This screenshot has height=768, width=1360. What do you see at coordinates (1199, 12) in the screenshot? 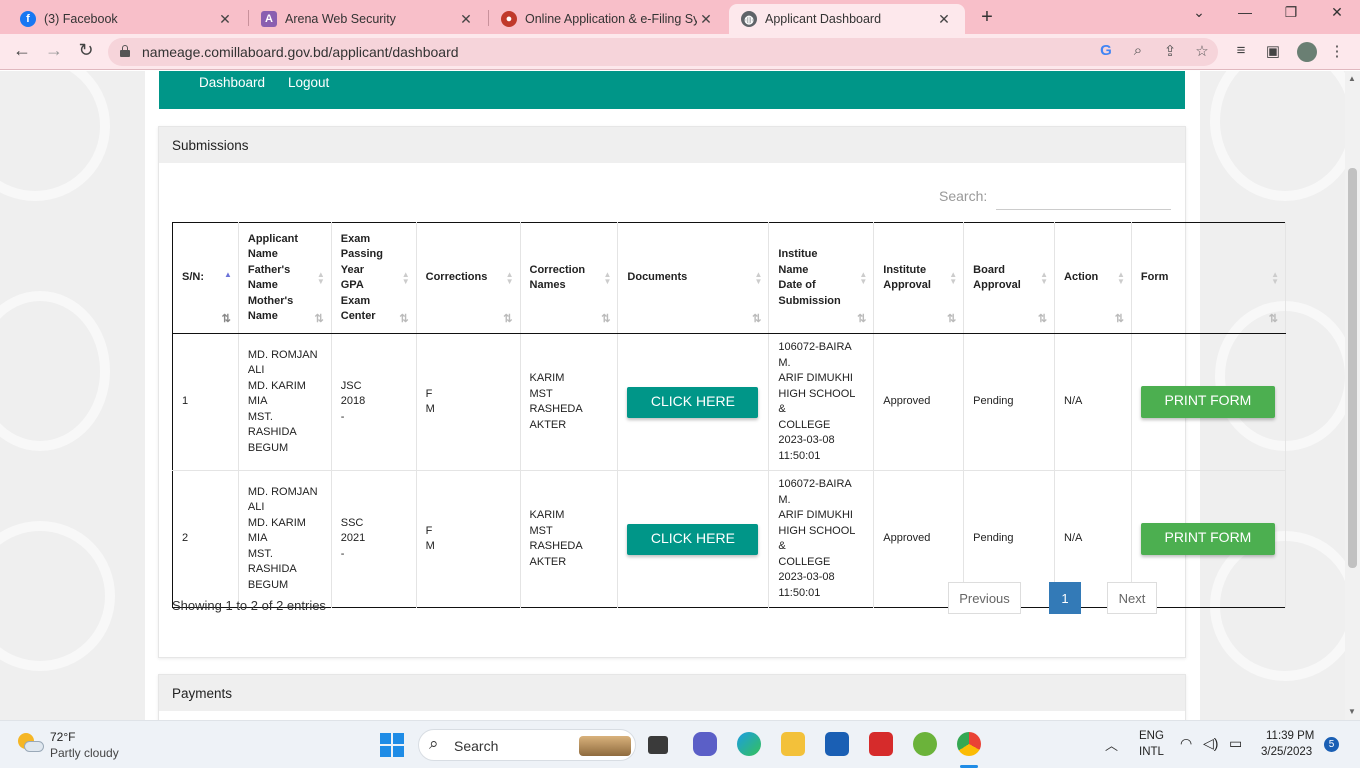
I see `tab-search-icon: ⌄` at bounding box center [1199, 12].